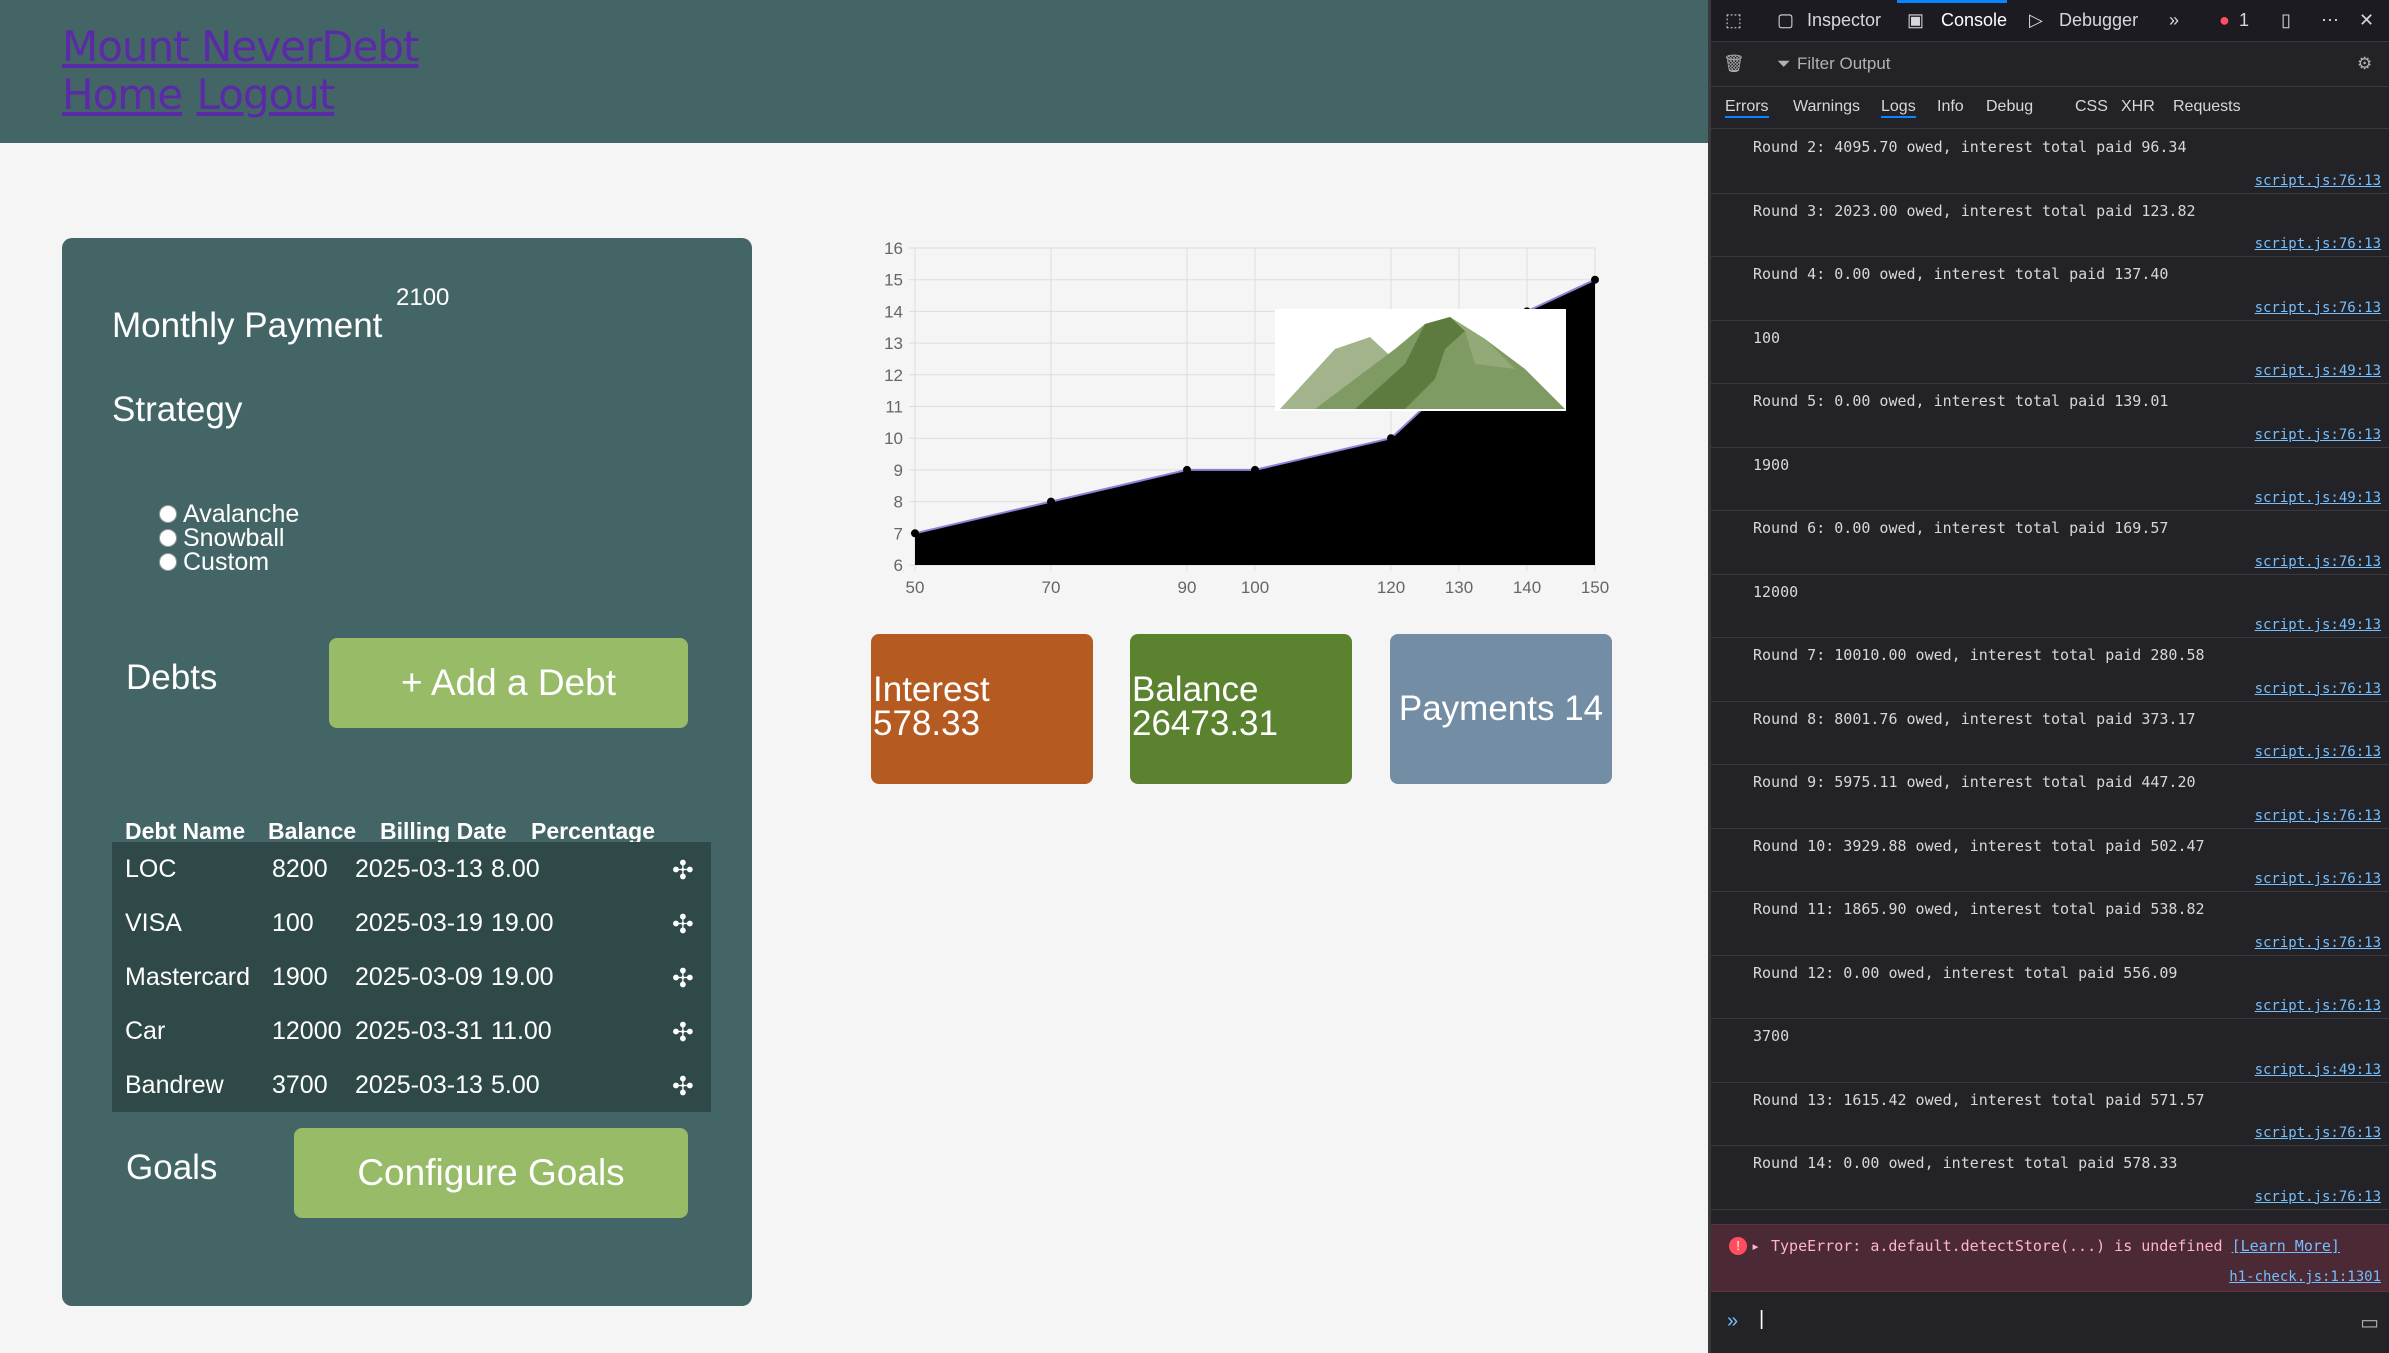 The height and width of the screenshot is (1353, 2389). What do you see at coordinates (2174, 20) in the screenshot?
I see `more-tabs-icon: »` at bounding box center [2174, 20].